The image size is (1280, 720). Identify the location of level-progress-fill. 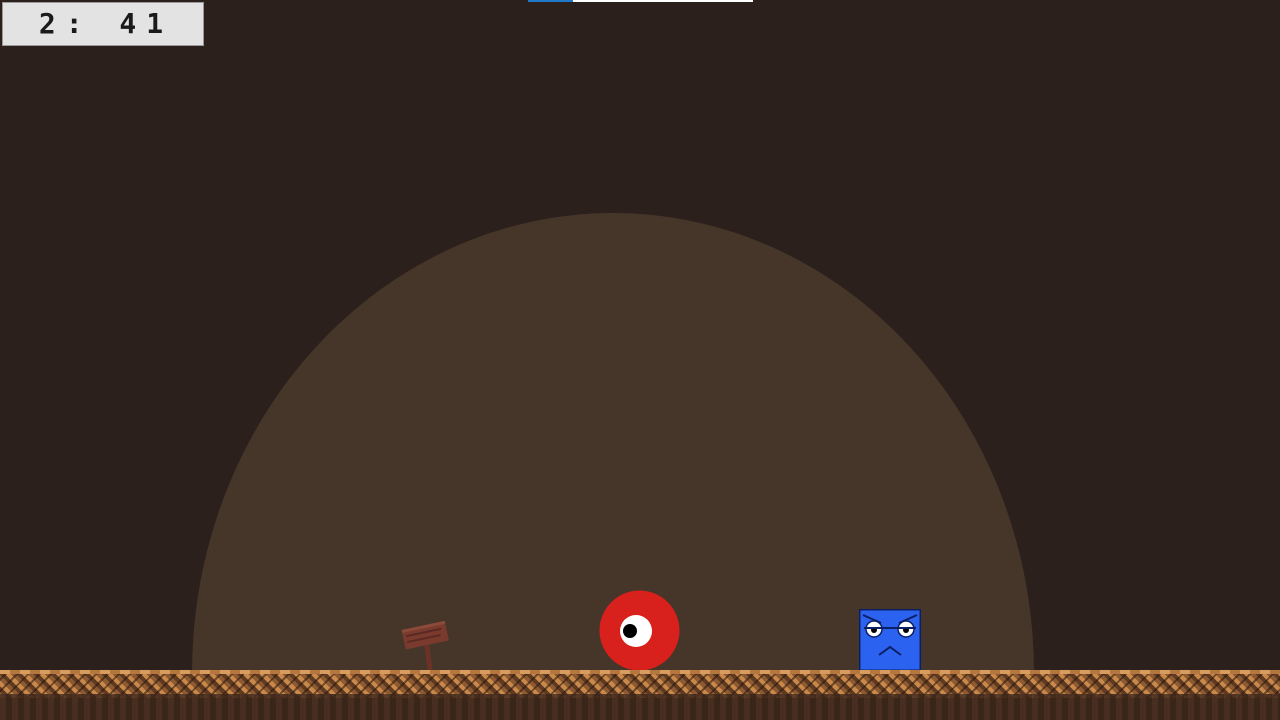
(550, 1).